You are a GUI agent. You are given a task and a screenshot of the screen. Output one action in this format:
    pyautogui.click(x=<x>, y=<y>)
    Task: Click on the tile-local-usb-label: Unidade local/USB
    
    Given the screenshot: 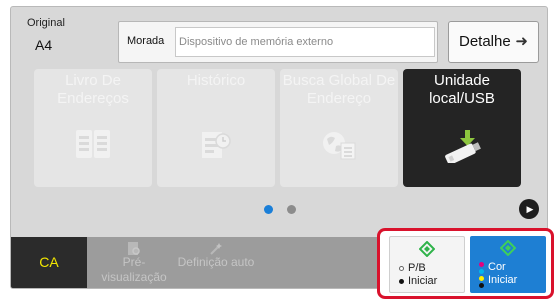 What is the action you would take?
    pyautogui.click(x=462, y=89)
    